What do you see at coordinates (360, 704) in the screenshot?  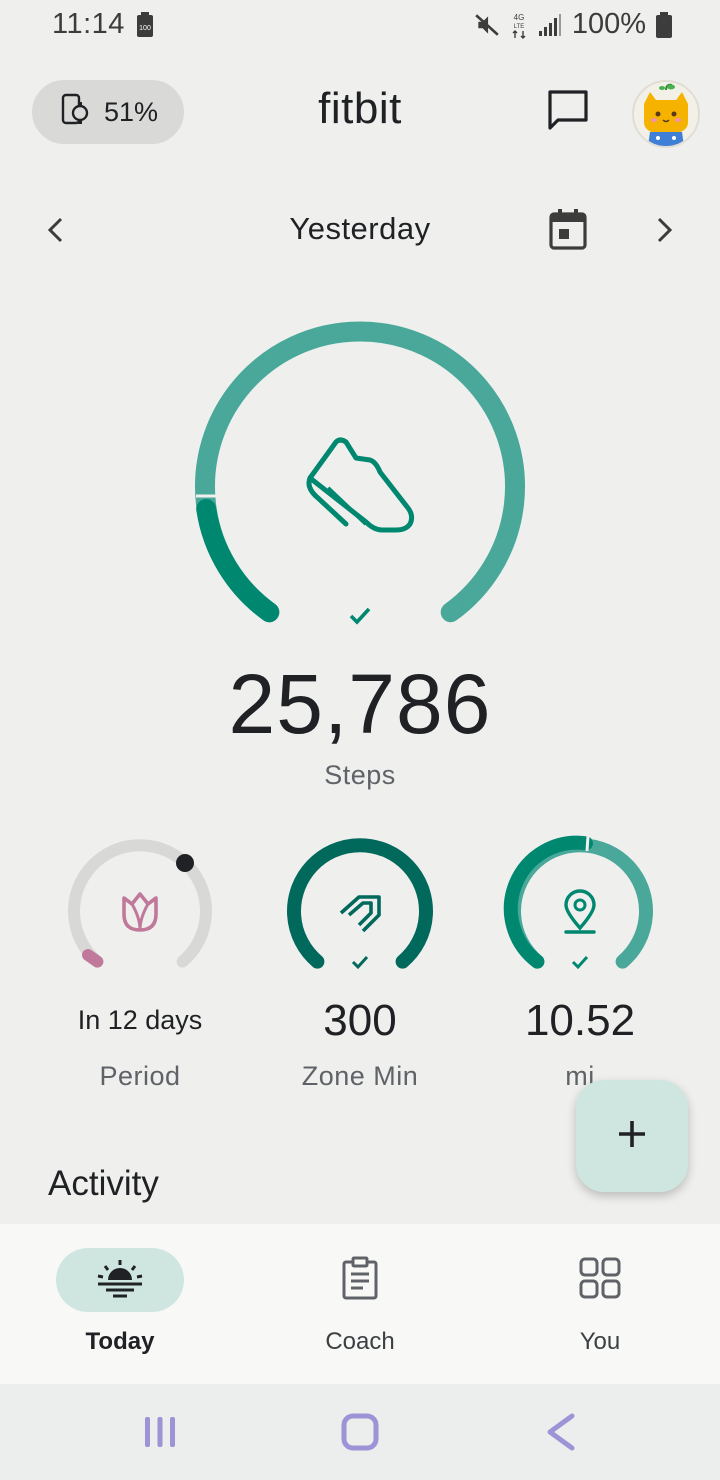 I see `steps-value: 25,786` at bounding box center [360, 704].